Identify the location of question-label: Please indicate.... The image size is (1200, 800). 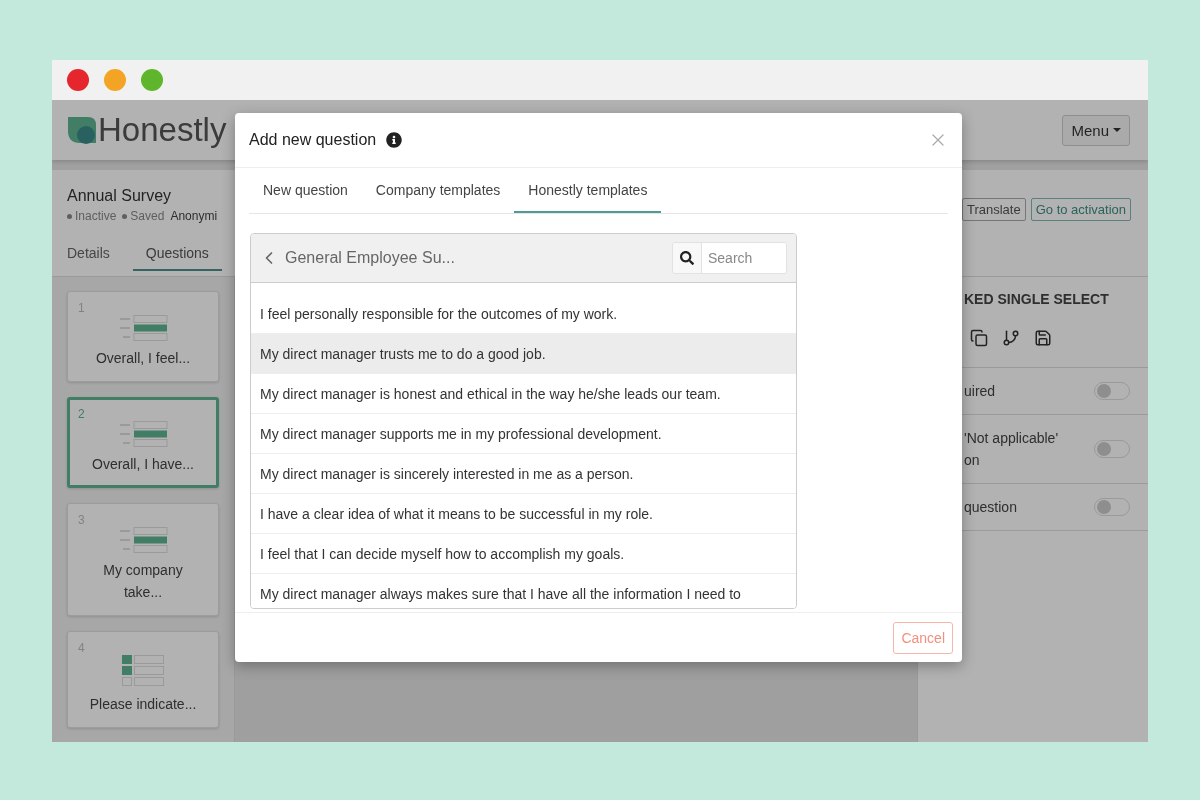
(143, 704).